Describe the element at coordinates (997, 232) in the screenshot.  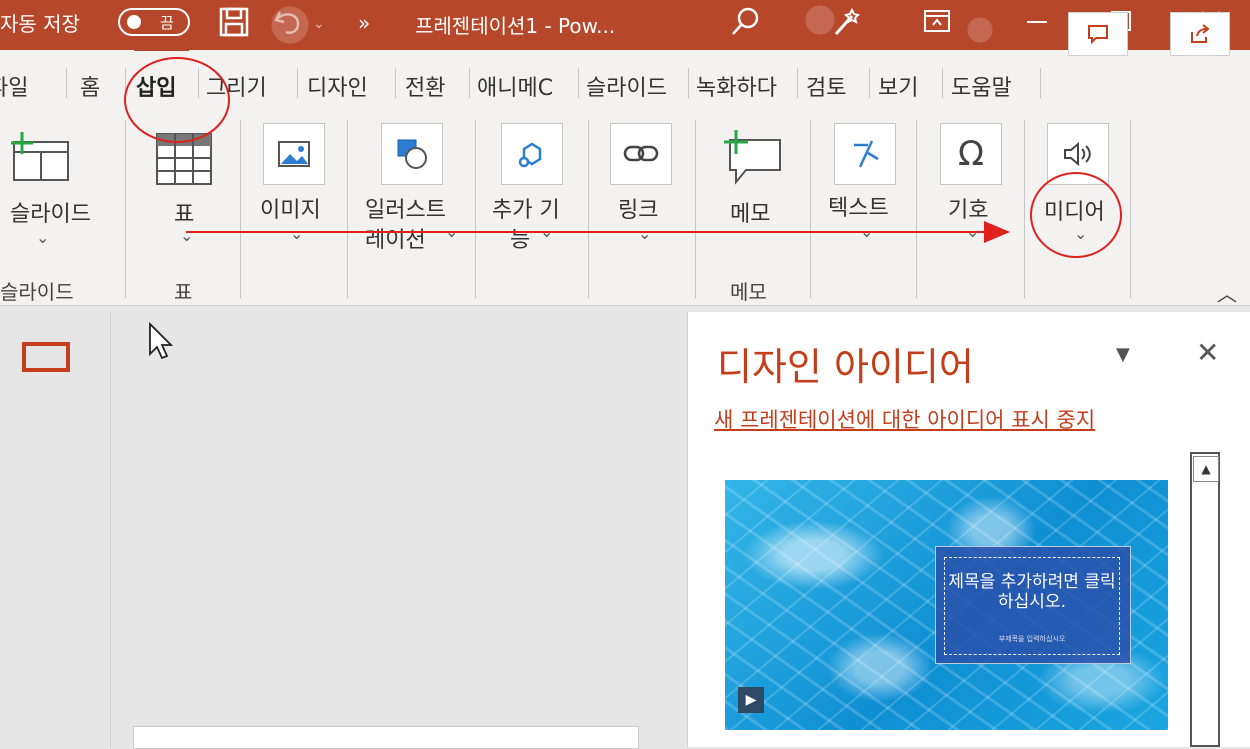
I see `annotation-arrow-head` at that location.